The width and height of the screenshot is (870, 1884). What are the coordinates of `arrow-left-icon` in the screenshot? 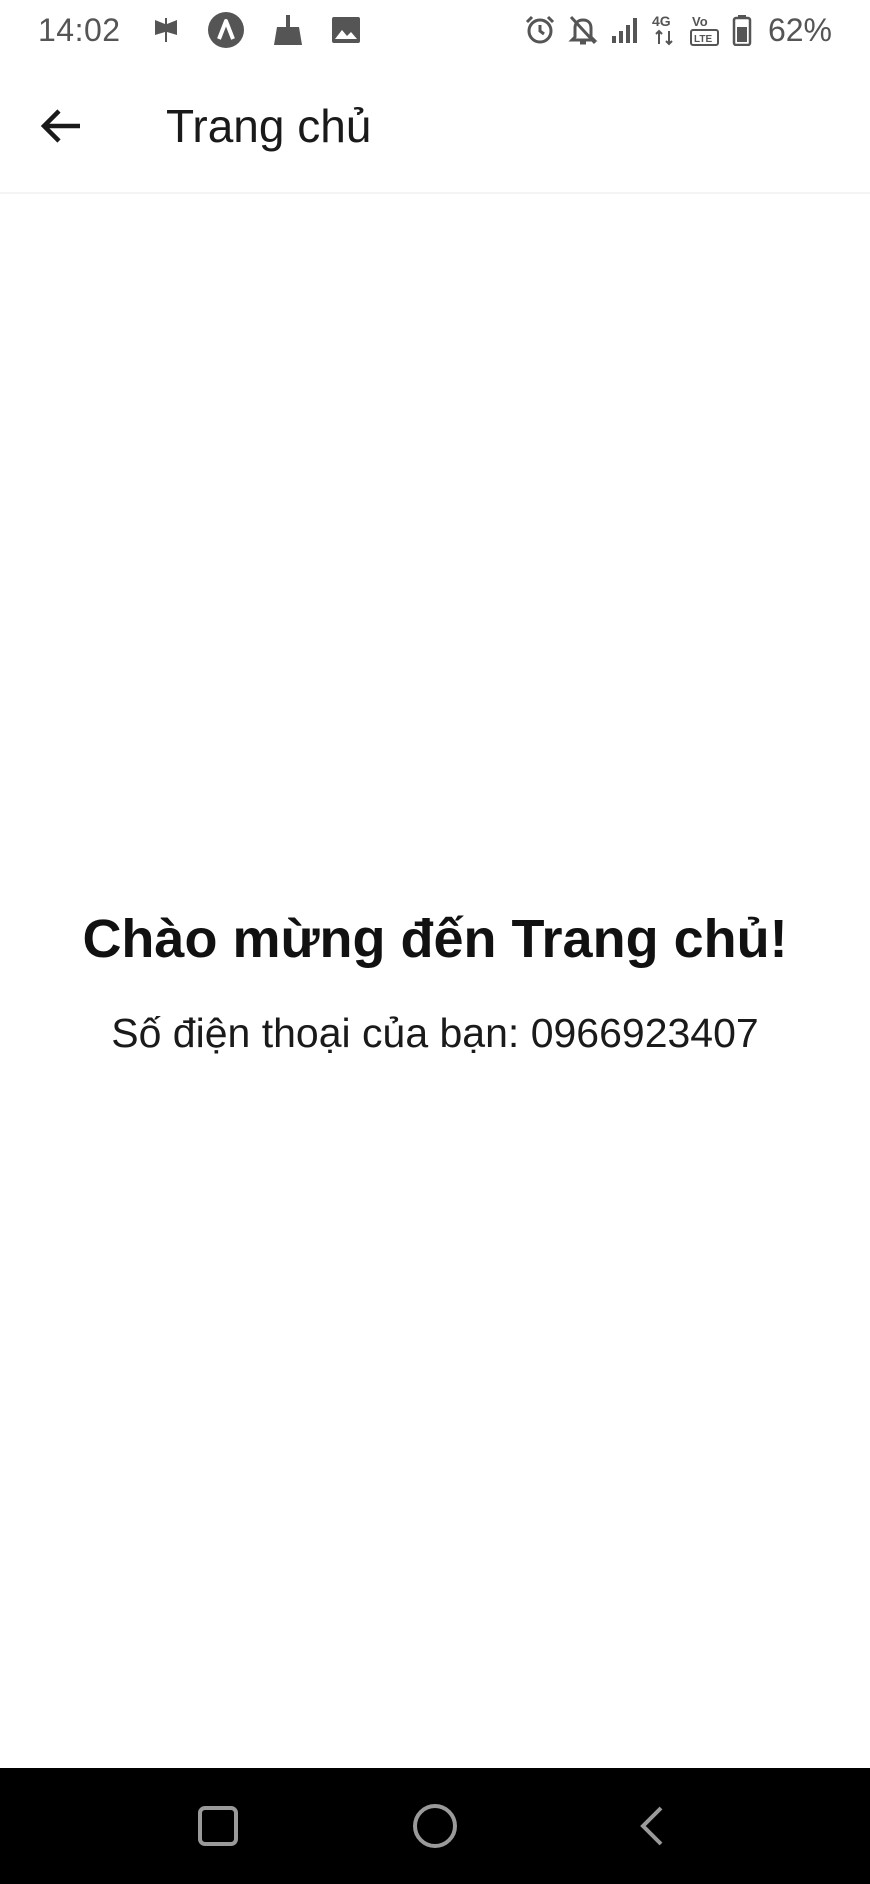 It's located at (60, 126).